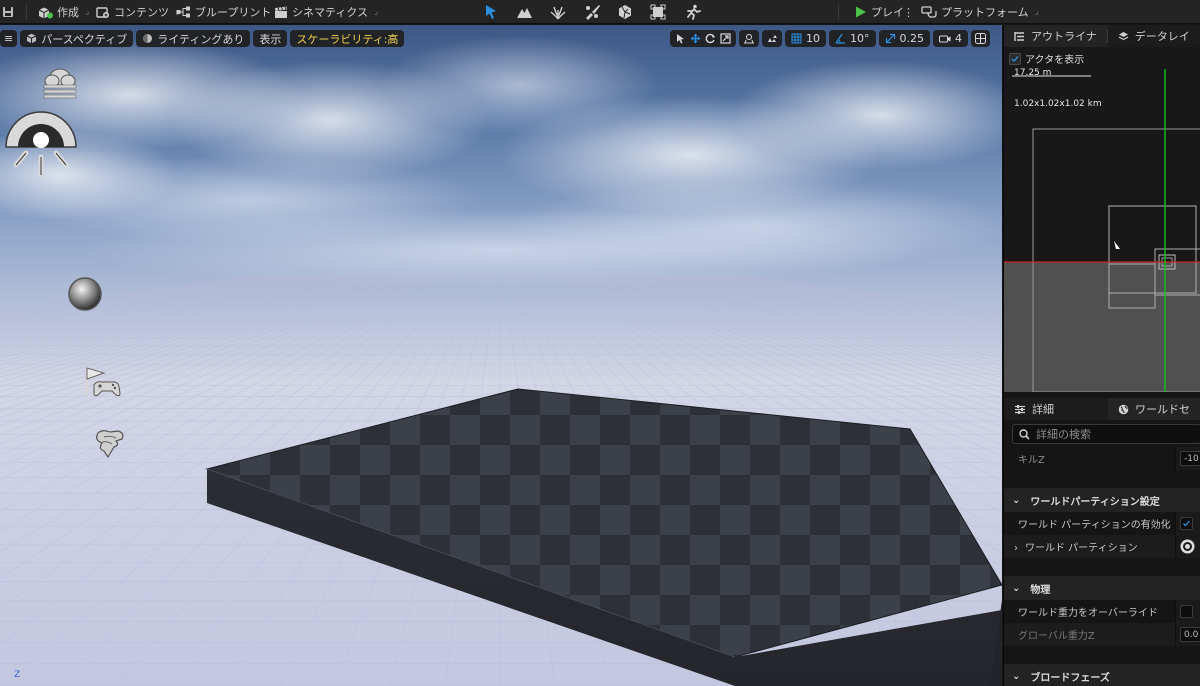 This screenshot has height=686, width=1200. What do you see at coordinates (110, 443) in the screenshot?
I see `fog-volume-icon` at bounding box center [110, 443].